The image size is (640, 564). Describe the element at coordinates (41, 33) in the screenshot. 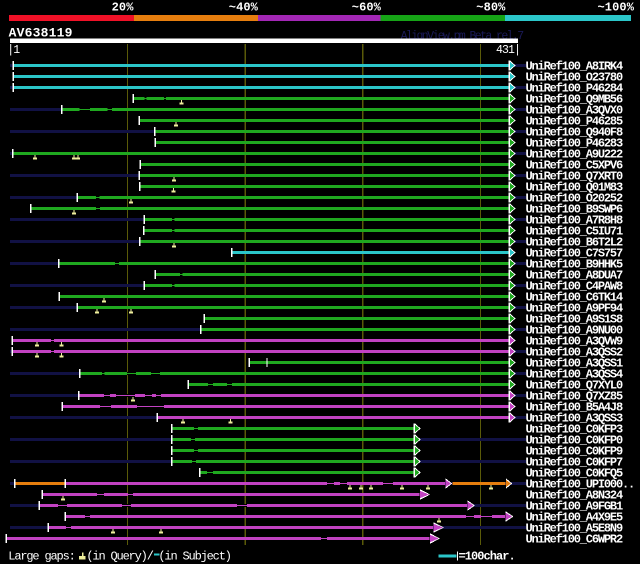

I see `svg-text: AV638119` at that location.